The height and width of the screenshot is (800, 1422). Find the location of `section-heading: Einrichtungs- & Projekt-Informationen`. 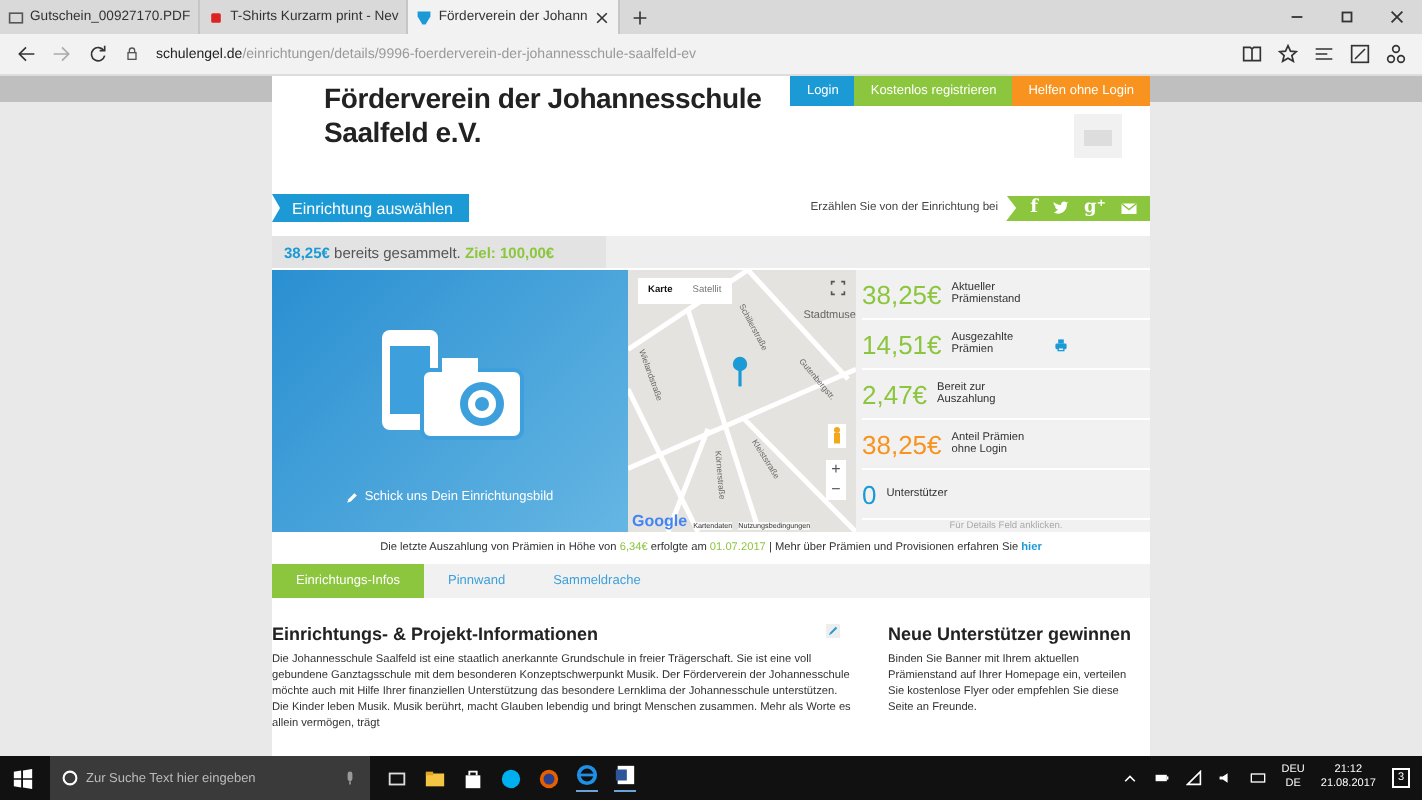

section-heading: Einrichtungs- & Projekt-Informationen is located at coordinates (435, 634).